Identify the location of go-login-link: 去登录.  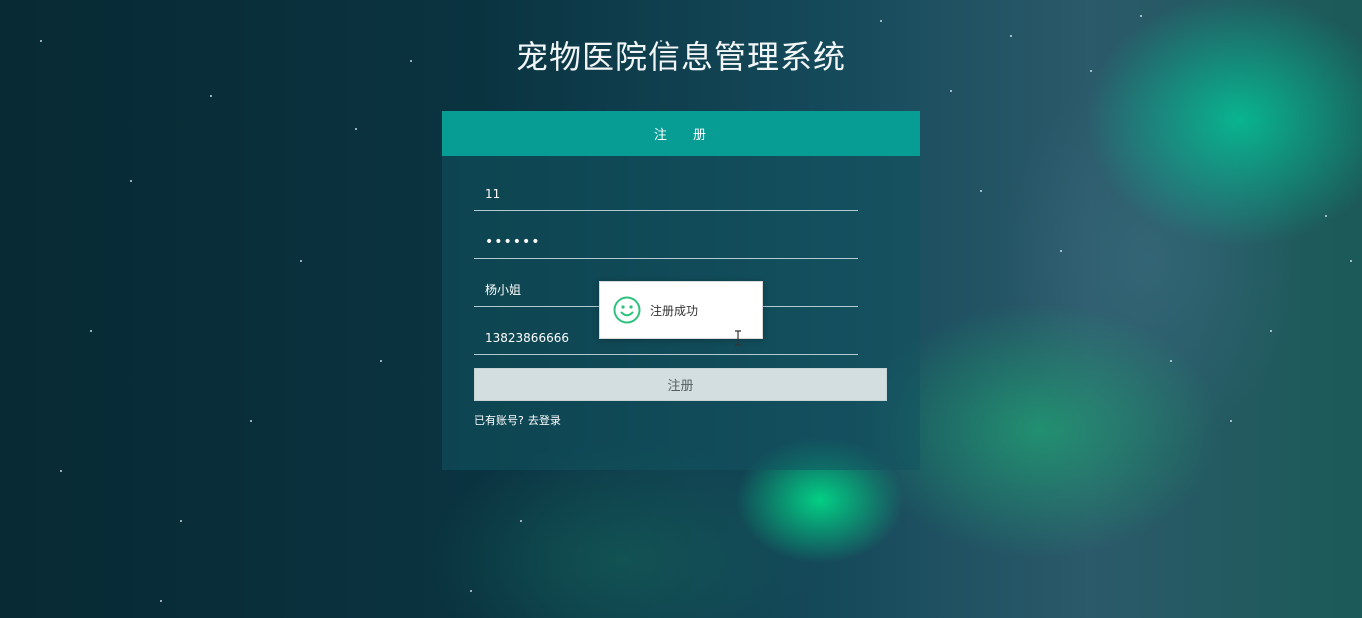
(544, 420).